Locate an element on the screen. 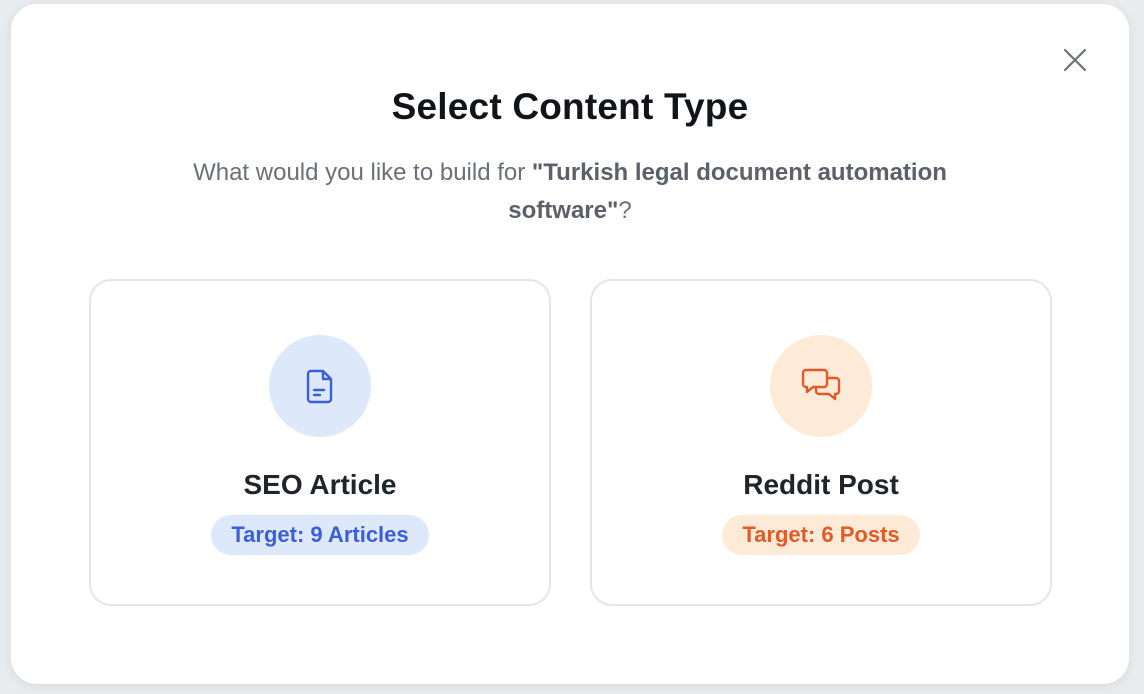  subtitle-prefix: What would you like to build for is located at coordinates (362, 172).